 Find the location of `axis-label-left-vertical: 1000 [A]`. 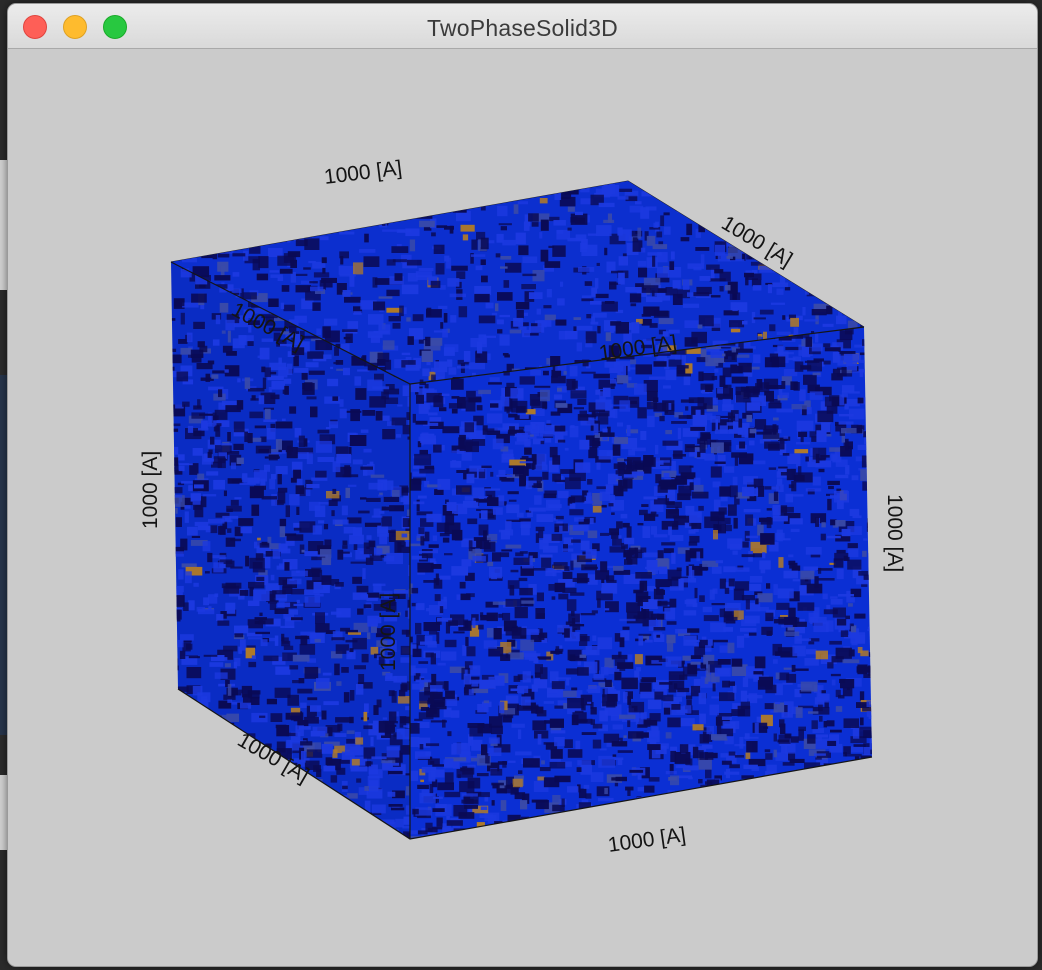

axis-label-left-vertical: 1000 [A] is located at coordinates (150, 490).